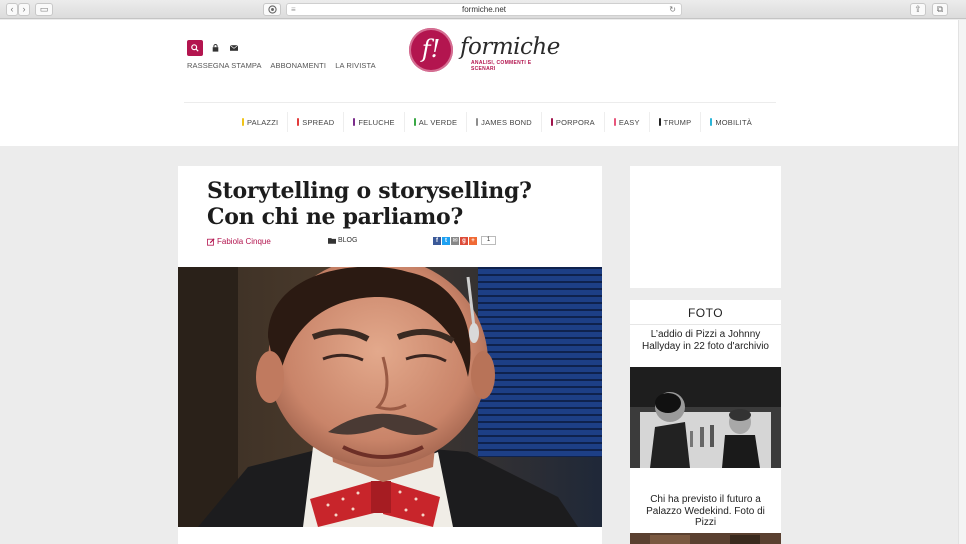 The image size is (966, 544). I want to click on link-la-rivista: LA RIVISTA, so click(355, 65).